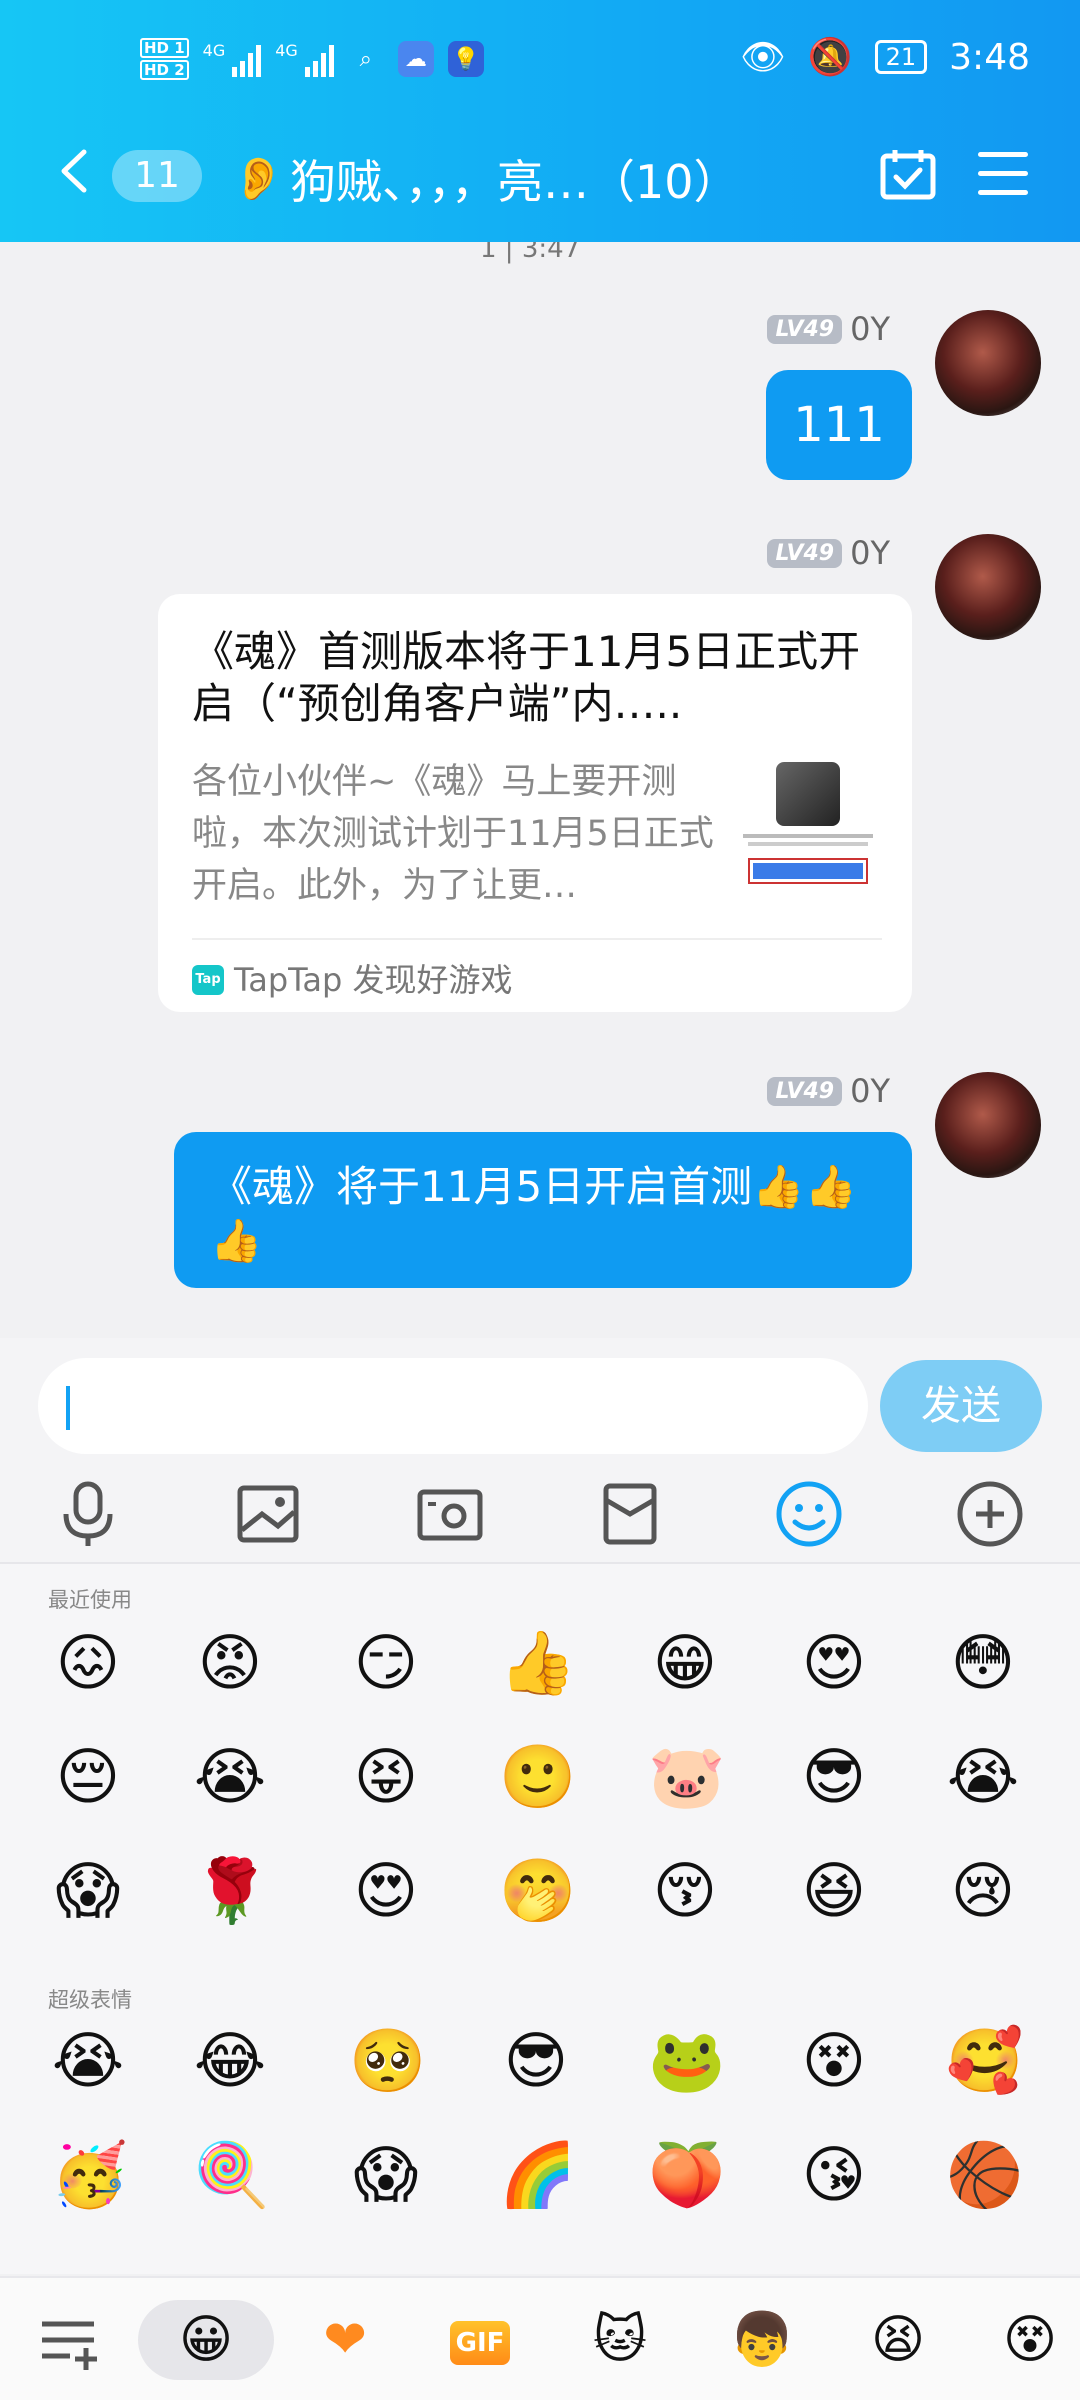 The image size is (1080, 2400). What do you see at coordinates (990, 1514) in the screenshot?
I see `plus-icon` at bounding box center [990, 1514].